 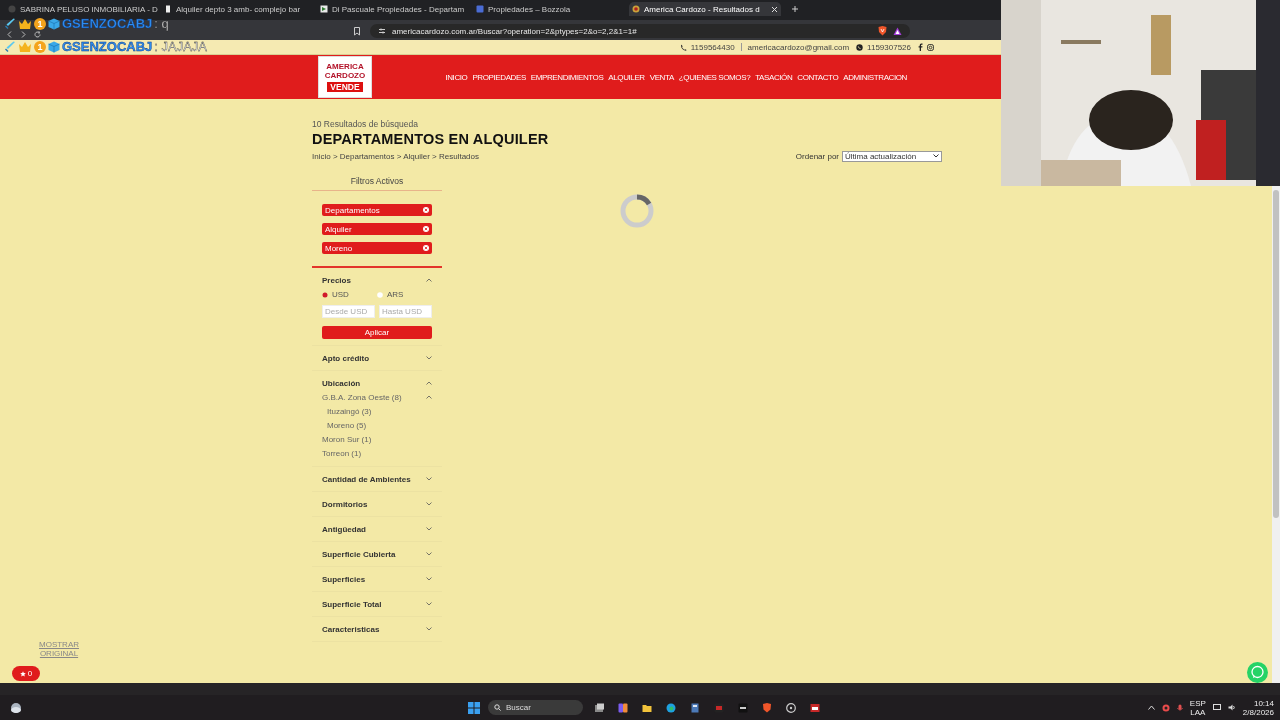 I want to click on nav-link: ADMINISTRACION, so click(x=875, y=77).